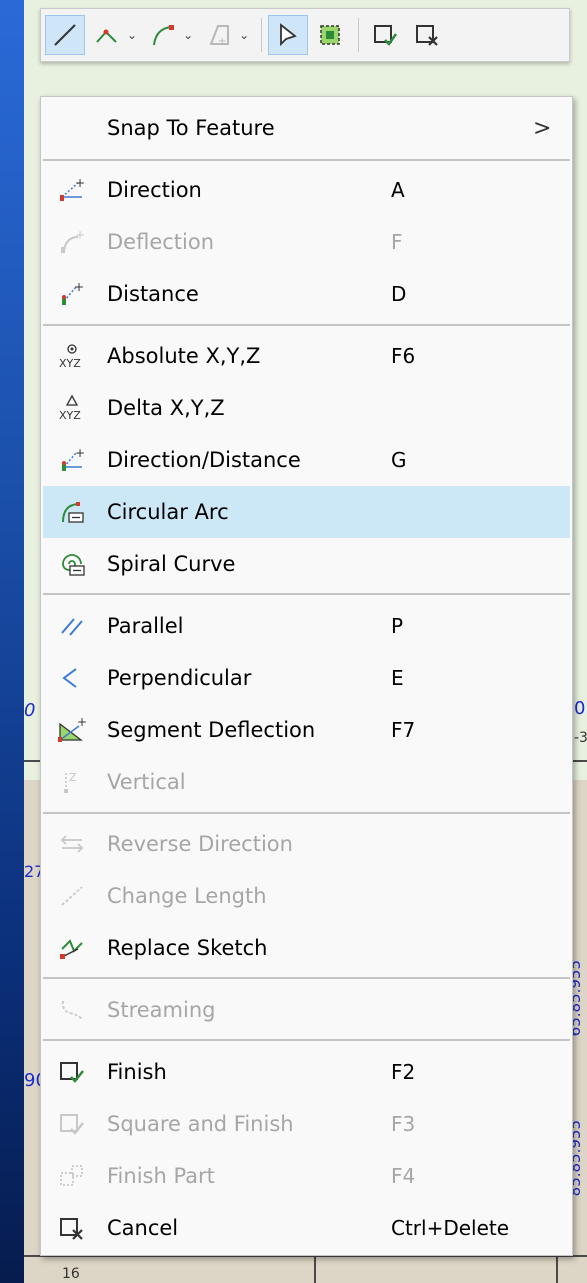 The height and width of the screenshot is (1283, 587). Describe the element at coordinates (306, 782) in the screenshot. I see `menu-item-vertical: Z Vertical` at that location.